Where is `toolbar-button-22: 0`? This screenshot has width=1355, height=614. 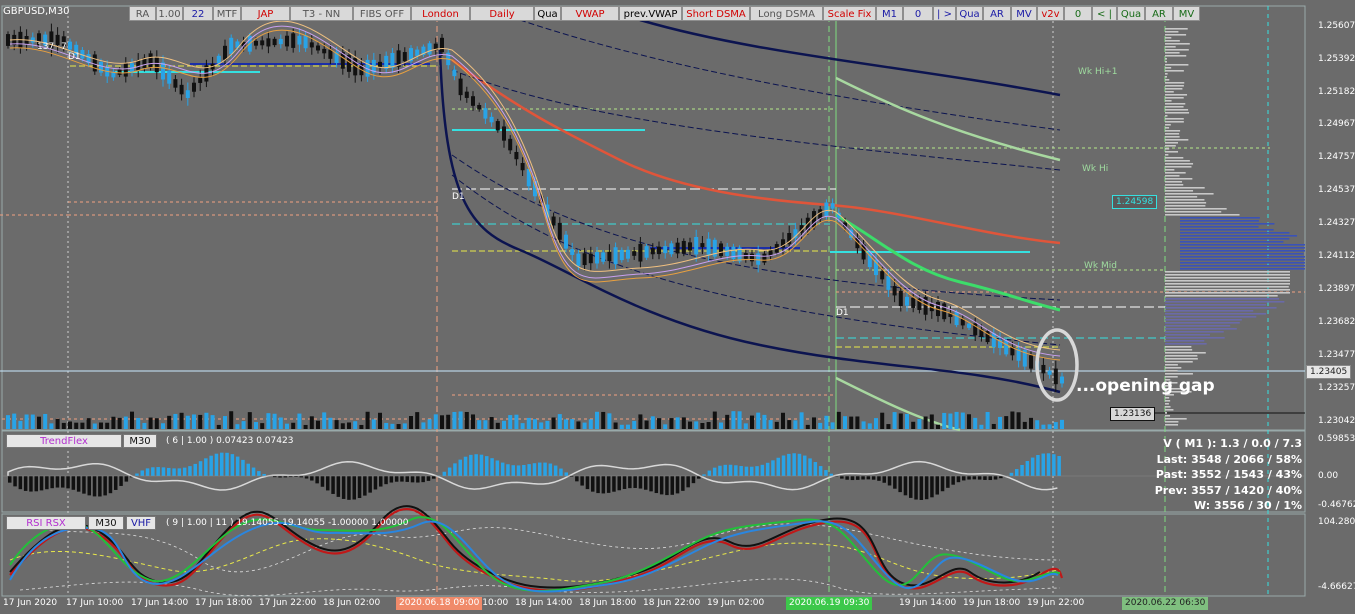 toolbar-button-22: 0 is located at coordinates (1078, 13).